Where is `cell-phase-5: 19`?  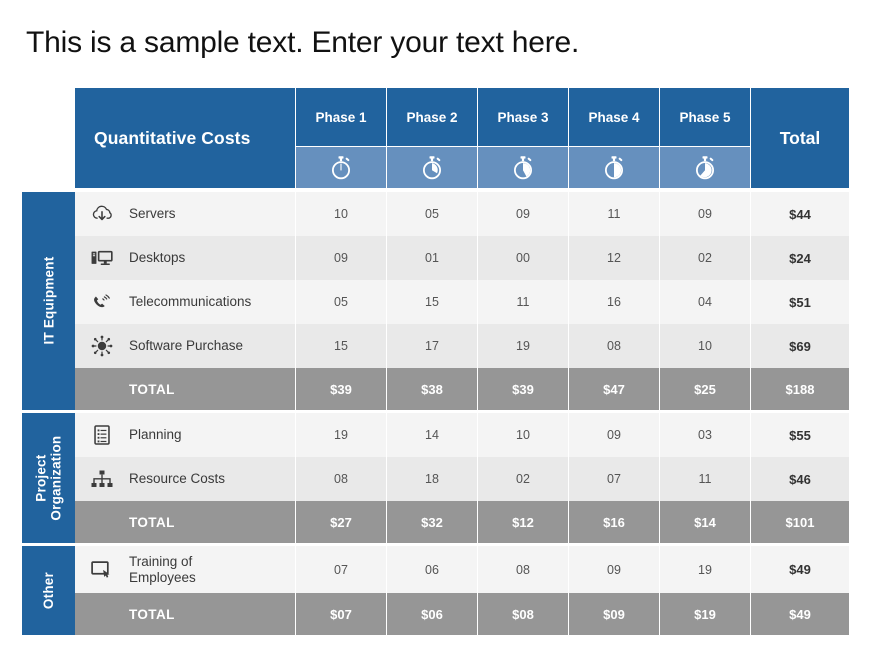 cell-phase-5: 19 is located at coordinates (704, 569).